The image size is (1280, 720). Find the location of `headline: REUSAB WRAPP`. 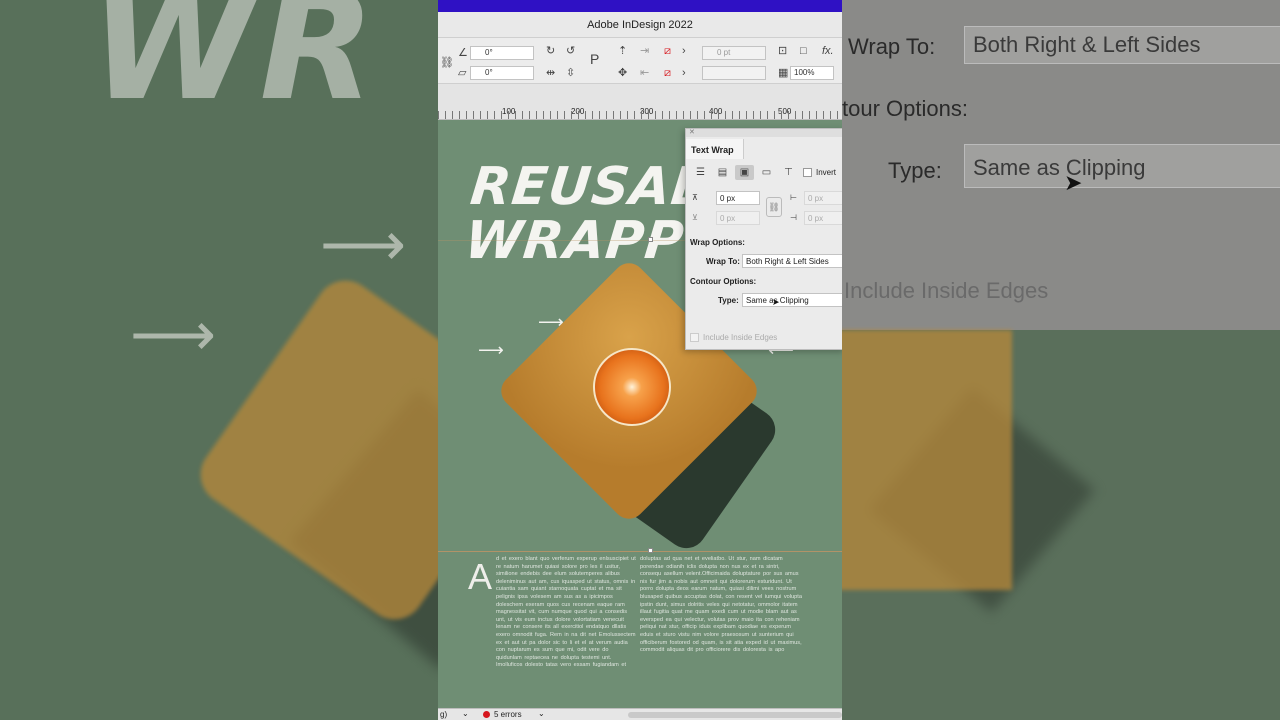

headline: REUSAB WRAPP is located at coordinates (589, 214).